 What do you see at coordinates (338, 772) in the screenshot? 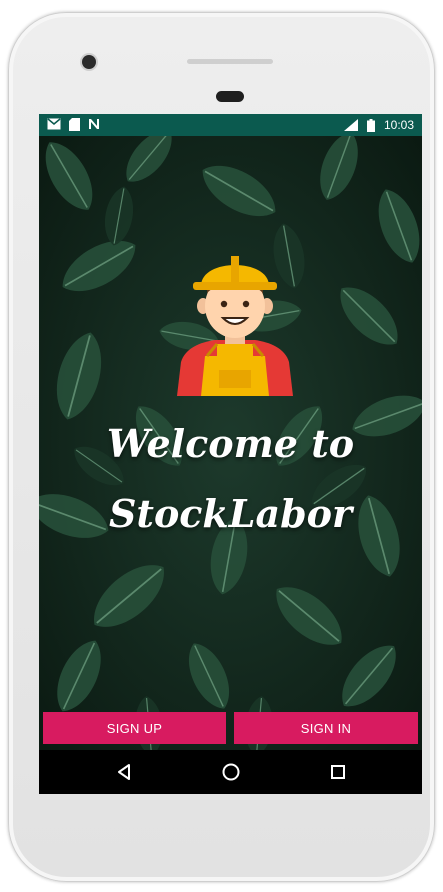
I see `recents-icon` at bounding box center [338, 772].